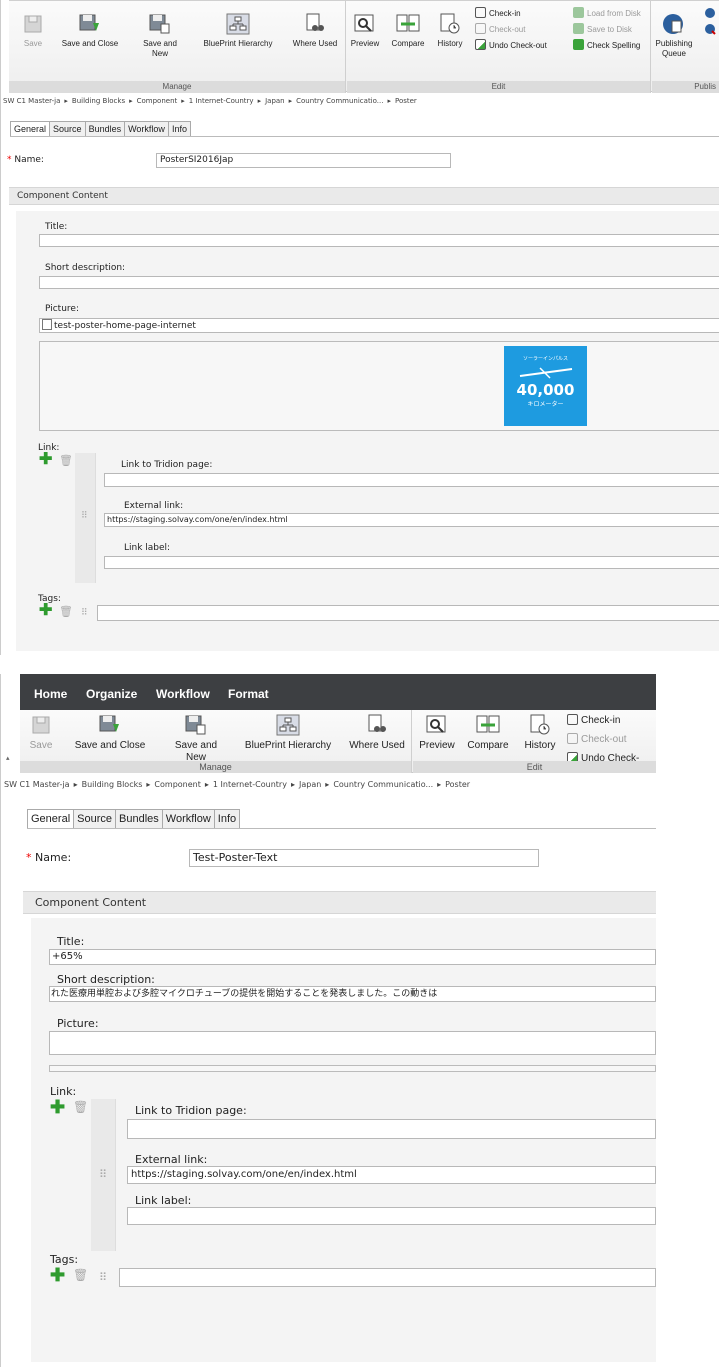 The image size is (719, 1367). I want to click on bottom-check-out-button: Check-out, so click(597, 739).